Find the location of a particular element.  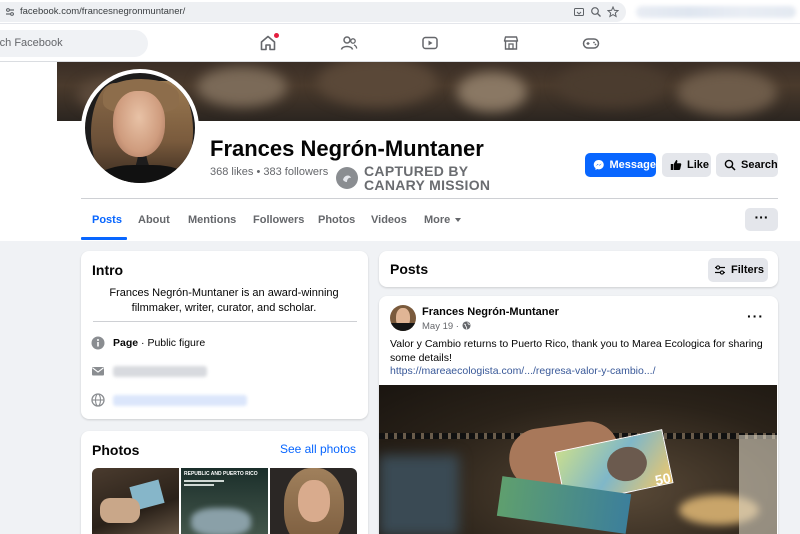

friends-icon is located at coordinates (349, 43).